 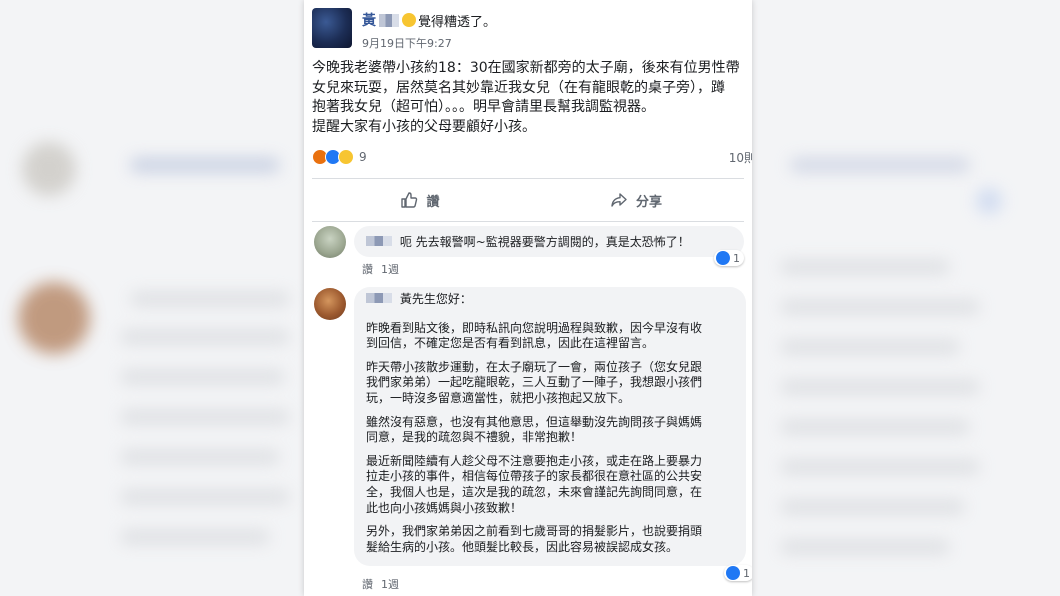 I want to click on comment-greeting: 黃先生您好：, so click(x=435, y=299).